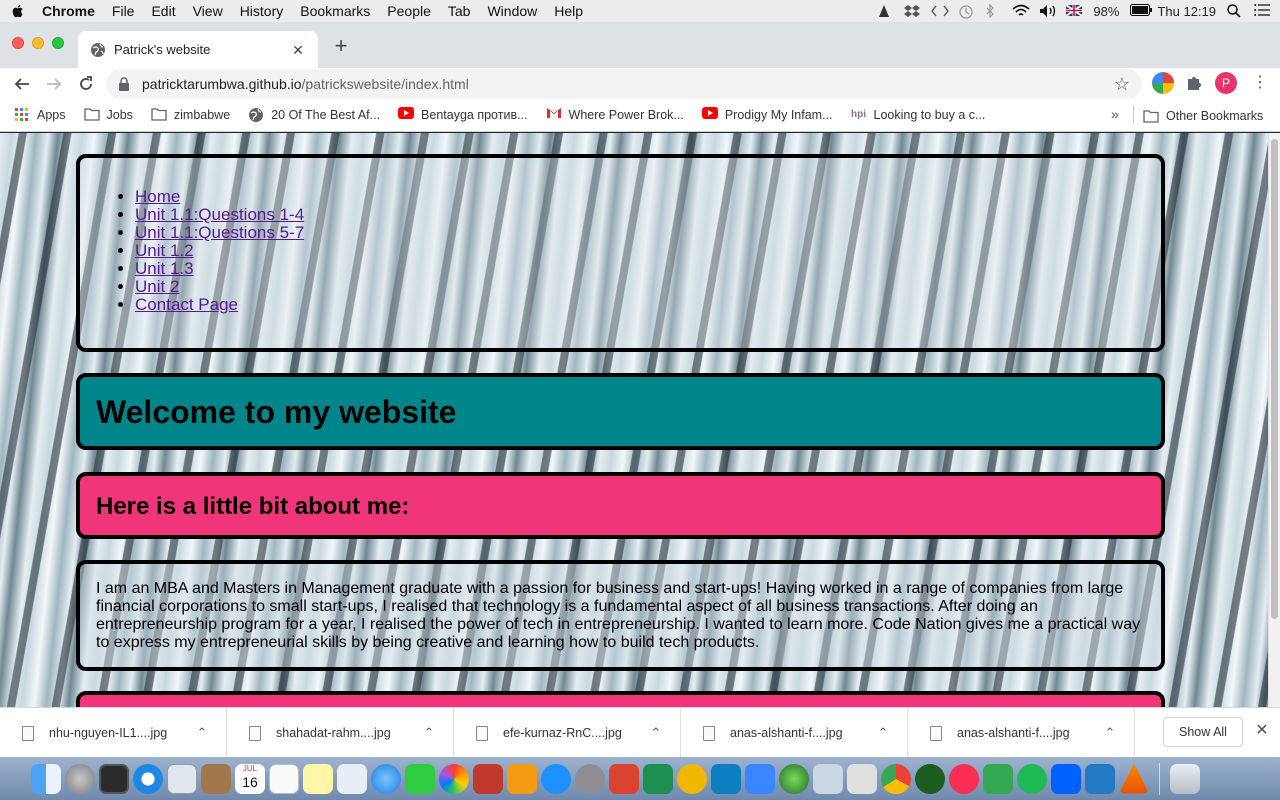 This screenshot has width=1280, height=800. I want to click on menu-app-name: Chrome, so click(68, 11).